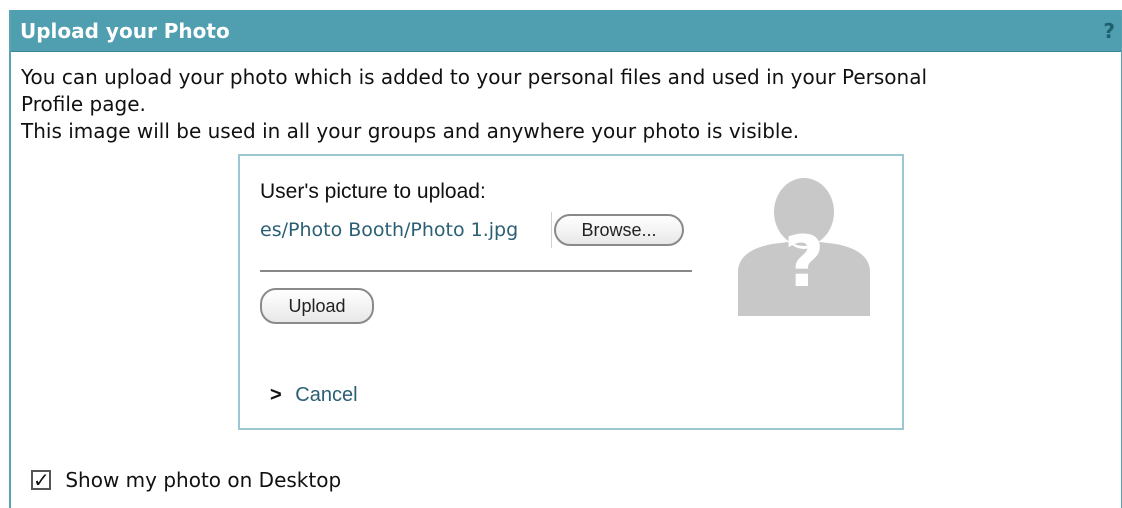 This screenshot has width=1122, height=508. I want to click on description-line-2: Profile page., so click(83, 104).